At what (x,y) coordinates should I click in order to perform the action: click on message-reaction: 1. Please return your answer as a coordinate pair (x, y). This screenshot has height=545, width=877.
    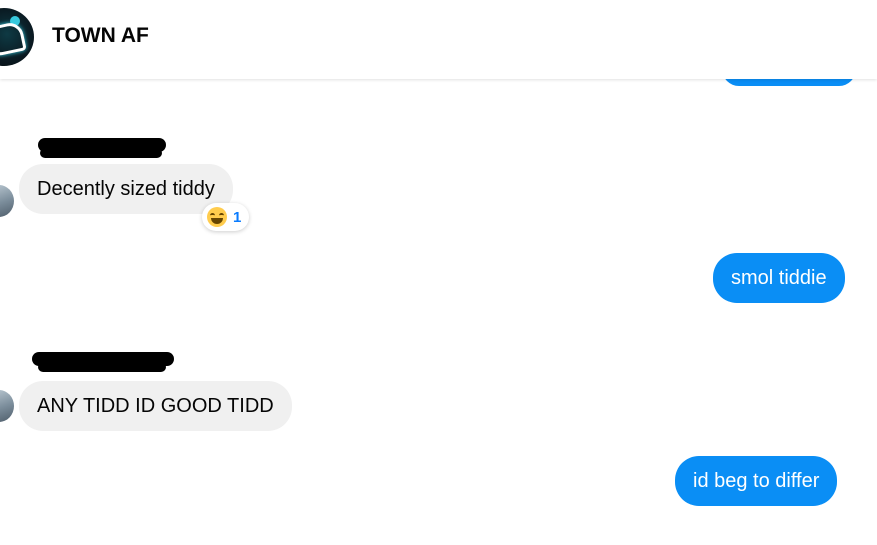
    Looking at the image, I should click on (226, 217).